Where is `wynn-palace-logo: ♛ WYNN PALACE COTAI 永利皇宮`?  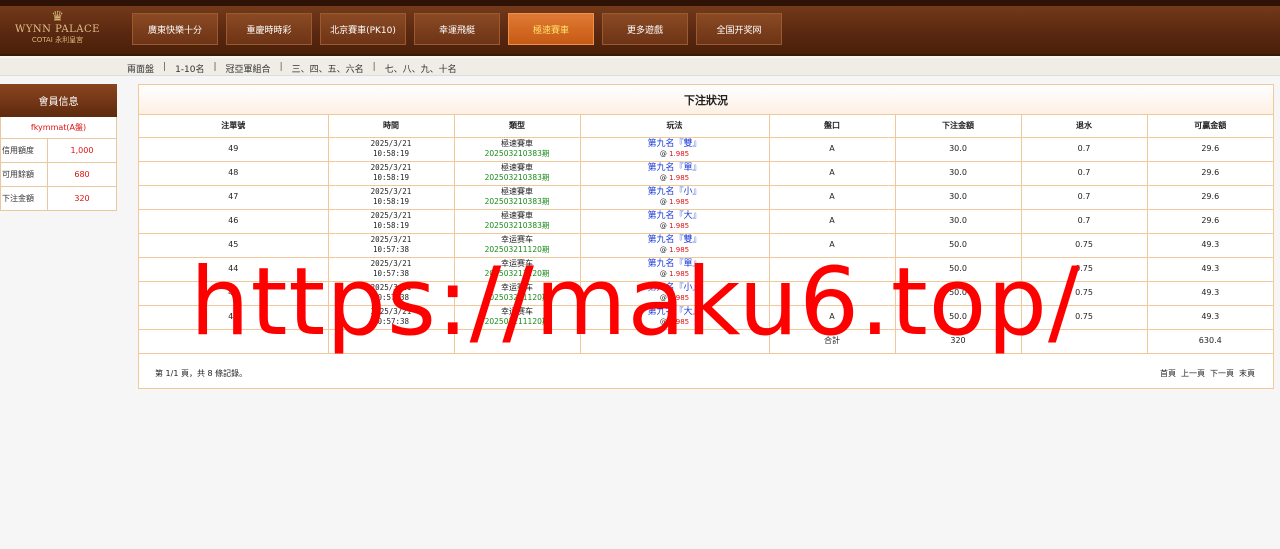
wynn-palace-logo: ♛ WYNN PALACE COTAI 永利皇宮 is located at coordinates (57, 31).